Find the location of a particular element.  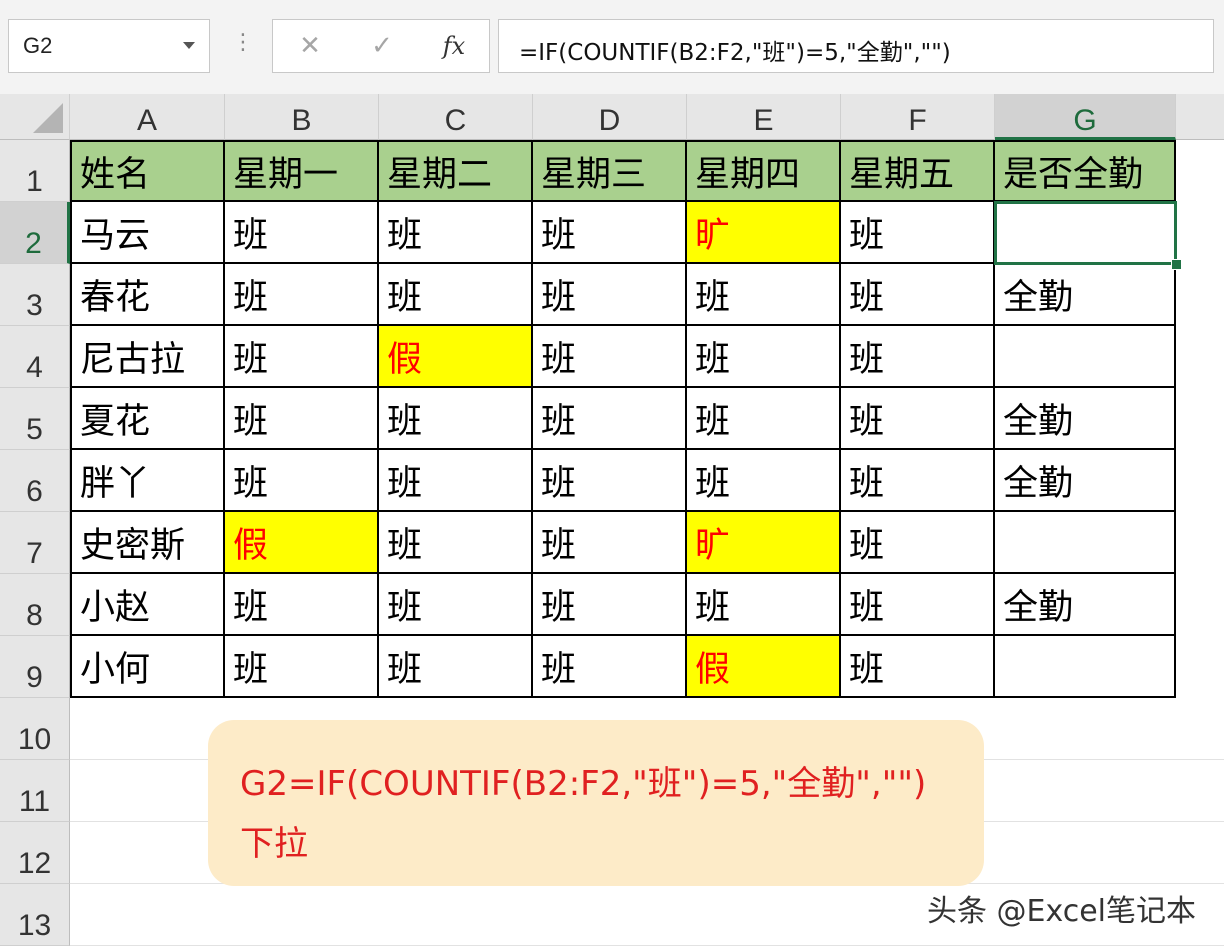

note-instruction: 下拉 is located at coordinates (274, 844).